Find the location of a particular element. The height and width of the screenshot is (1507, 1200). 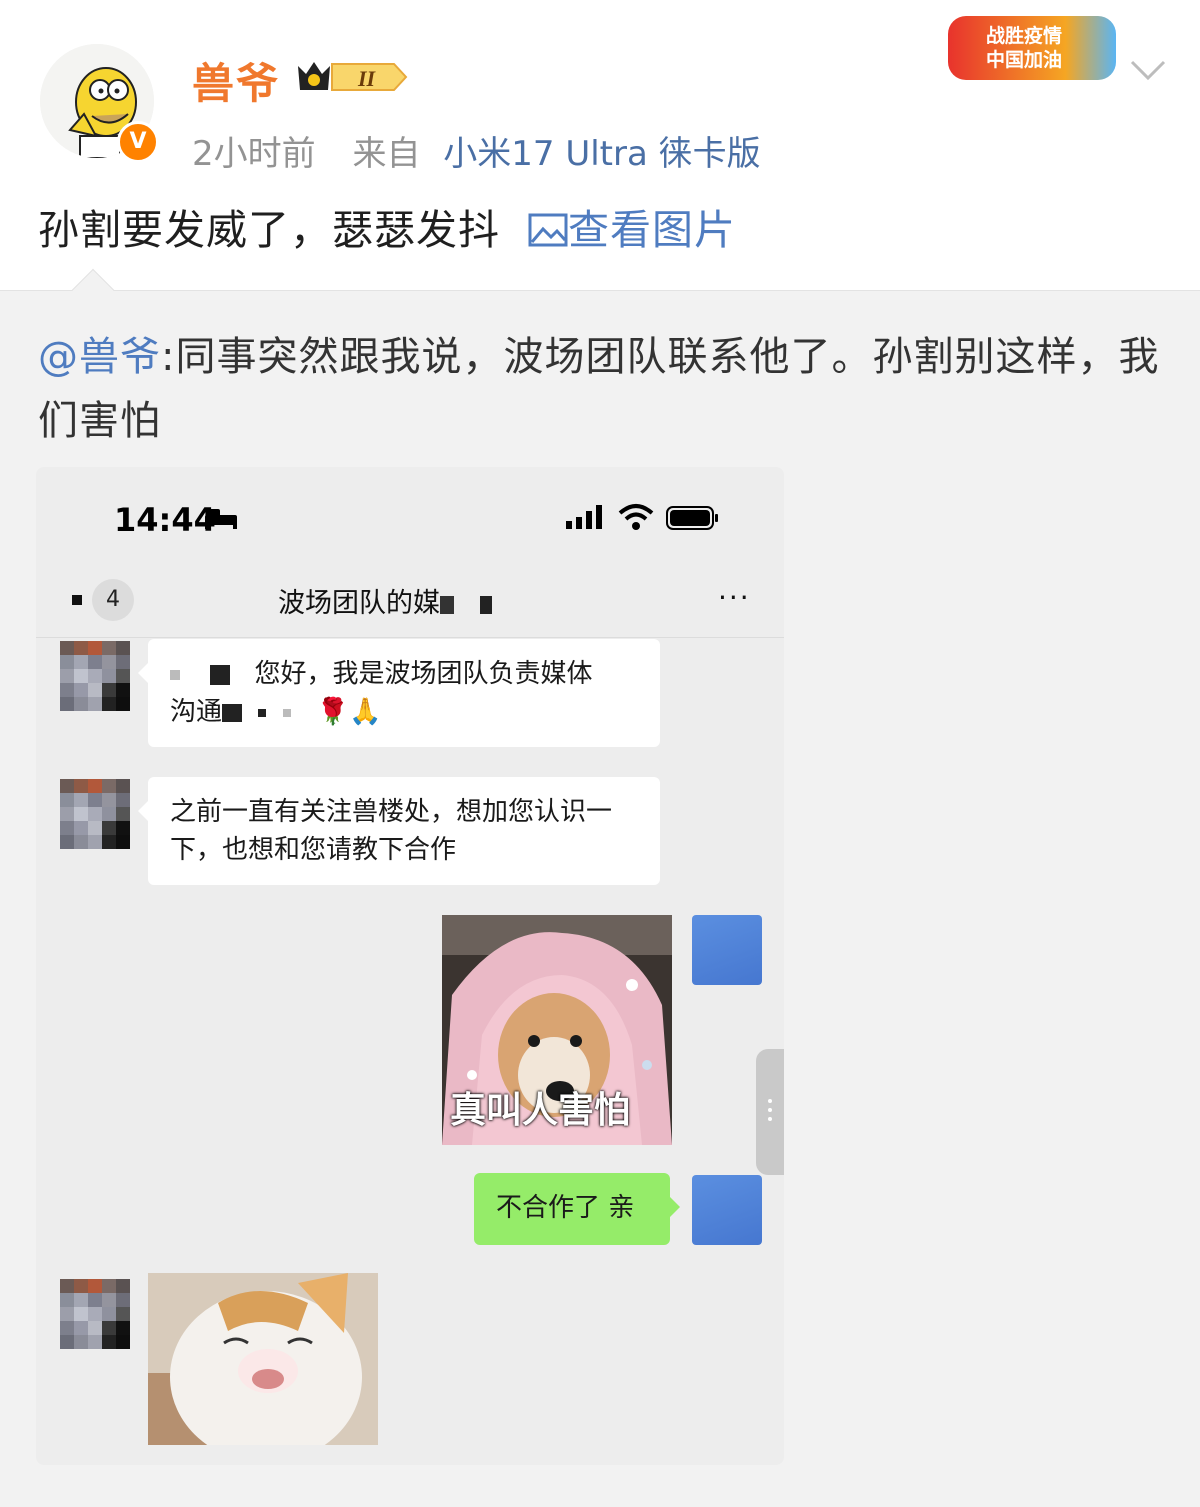

sticker-caption: 真叫人害怕 is located at coordinates (540, 1110).